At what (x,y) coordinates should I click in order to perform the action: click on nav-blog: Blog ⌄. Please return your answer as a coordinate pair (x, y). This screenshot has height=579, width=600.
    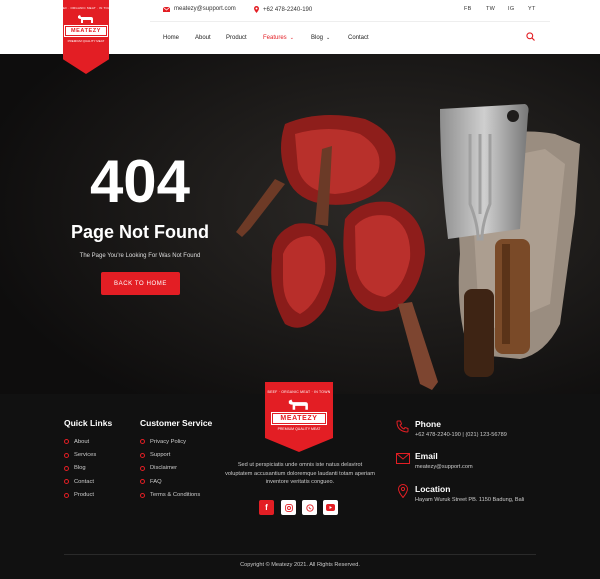
    Looking at the image, I should click on (320, 38).